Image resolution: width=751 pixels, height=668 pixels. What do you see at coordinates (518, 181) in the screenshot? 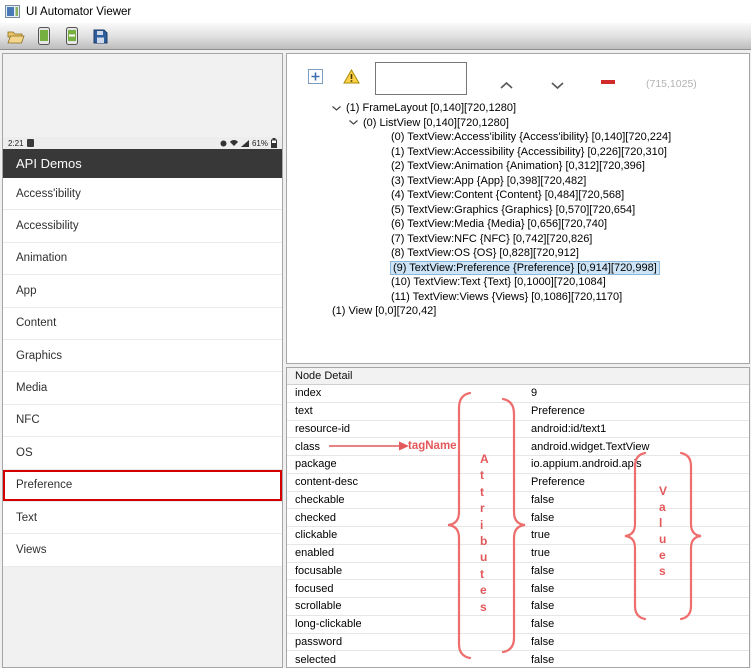
I see `tree-node-textview-3: (3) TextView:App {App} [0,398][720,482]` at bounding box center [518, 181].